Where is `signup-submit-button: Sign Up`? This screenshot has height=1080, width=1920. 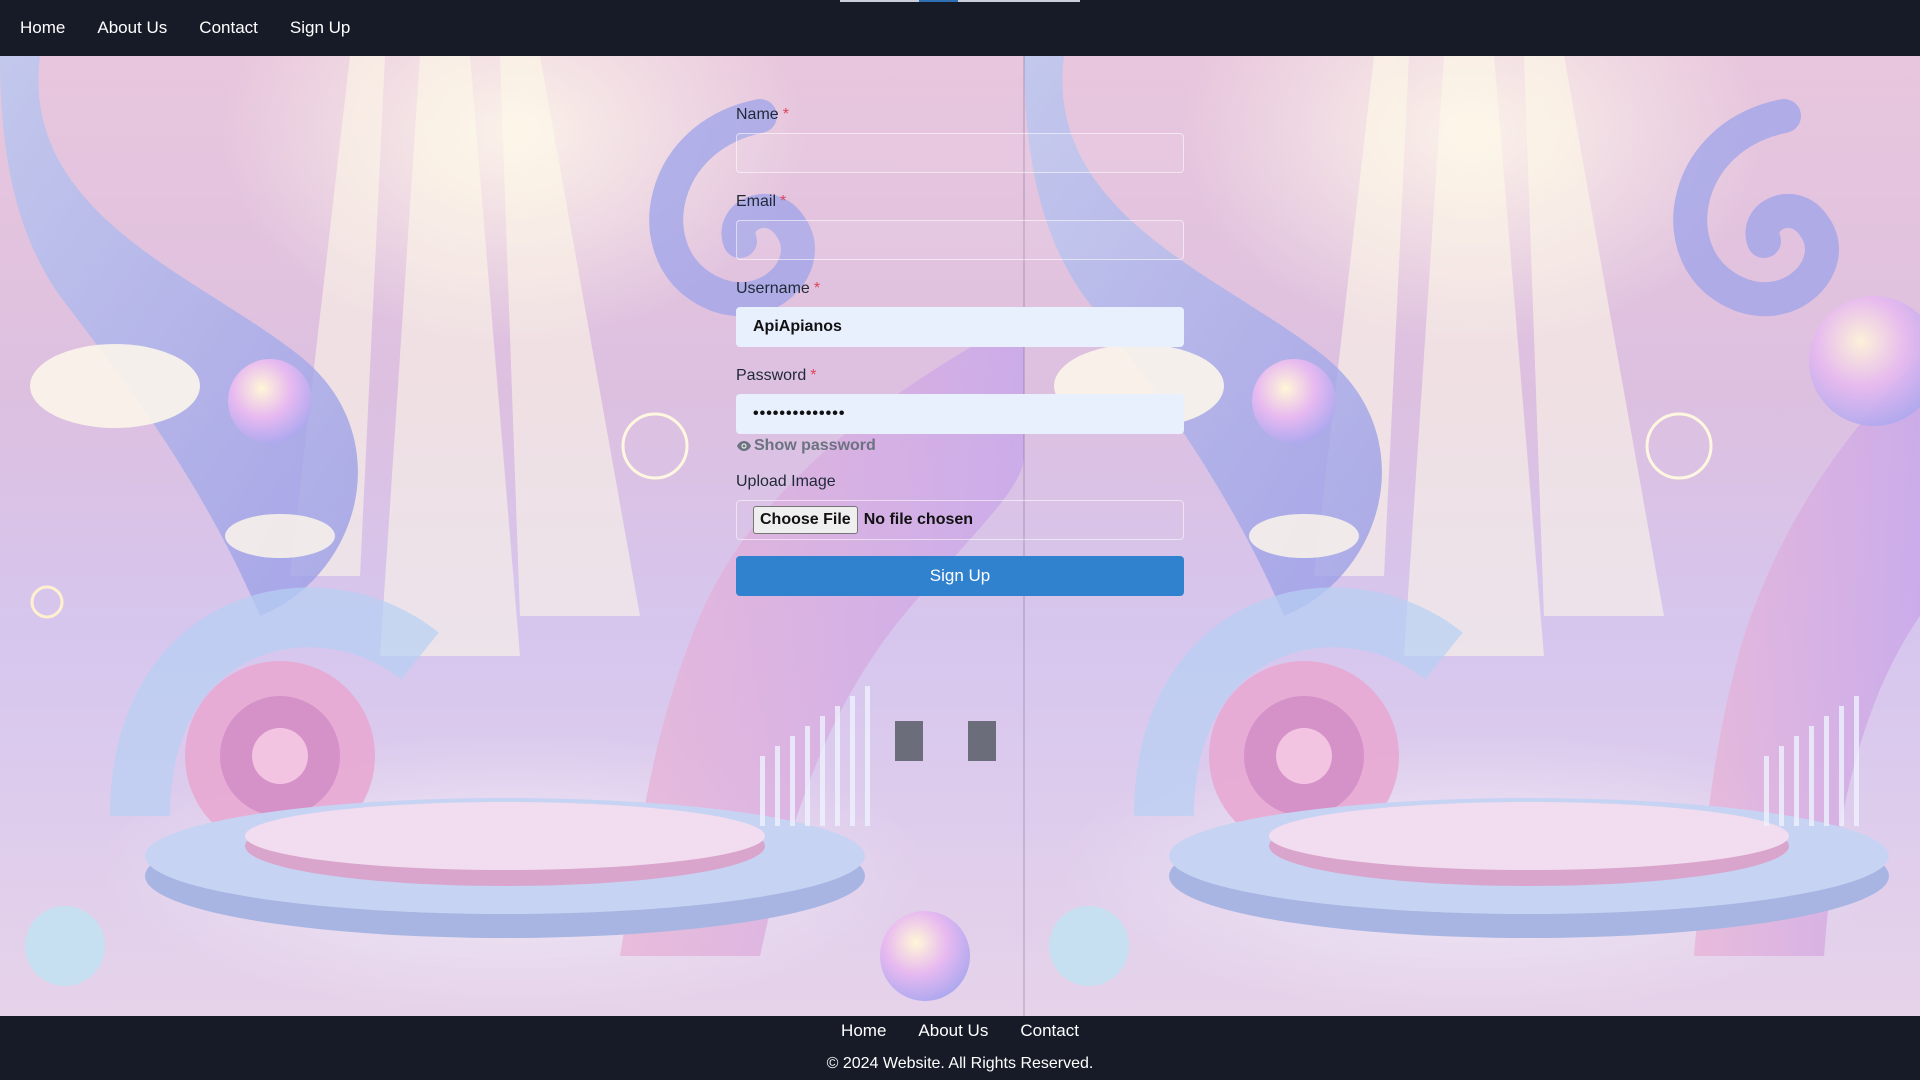 signup-submit-button: Sign Up is located at coordinates (960, 576).